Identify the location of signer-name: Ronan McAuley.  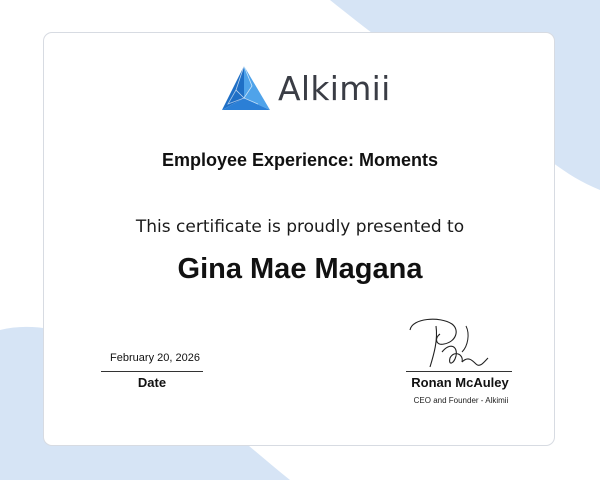
(460, 382).